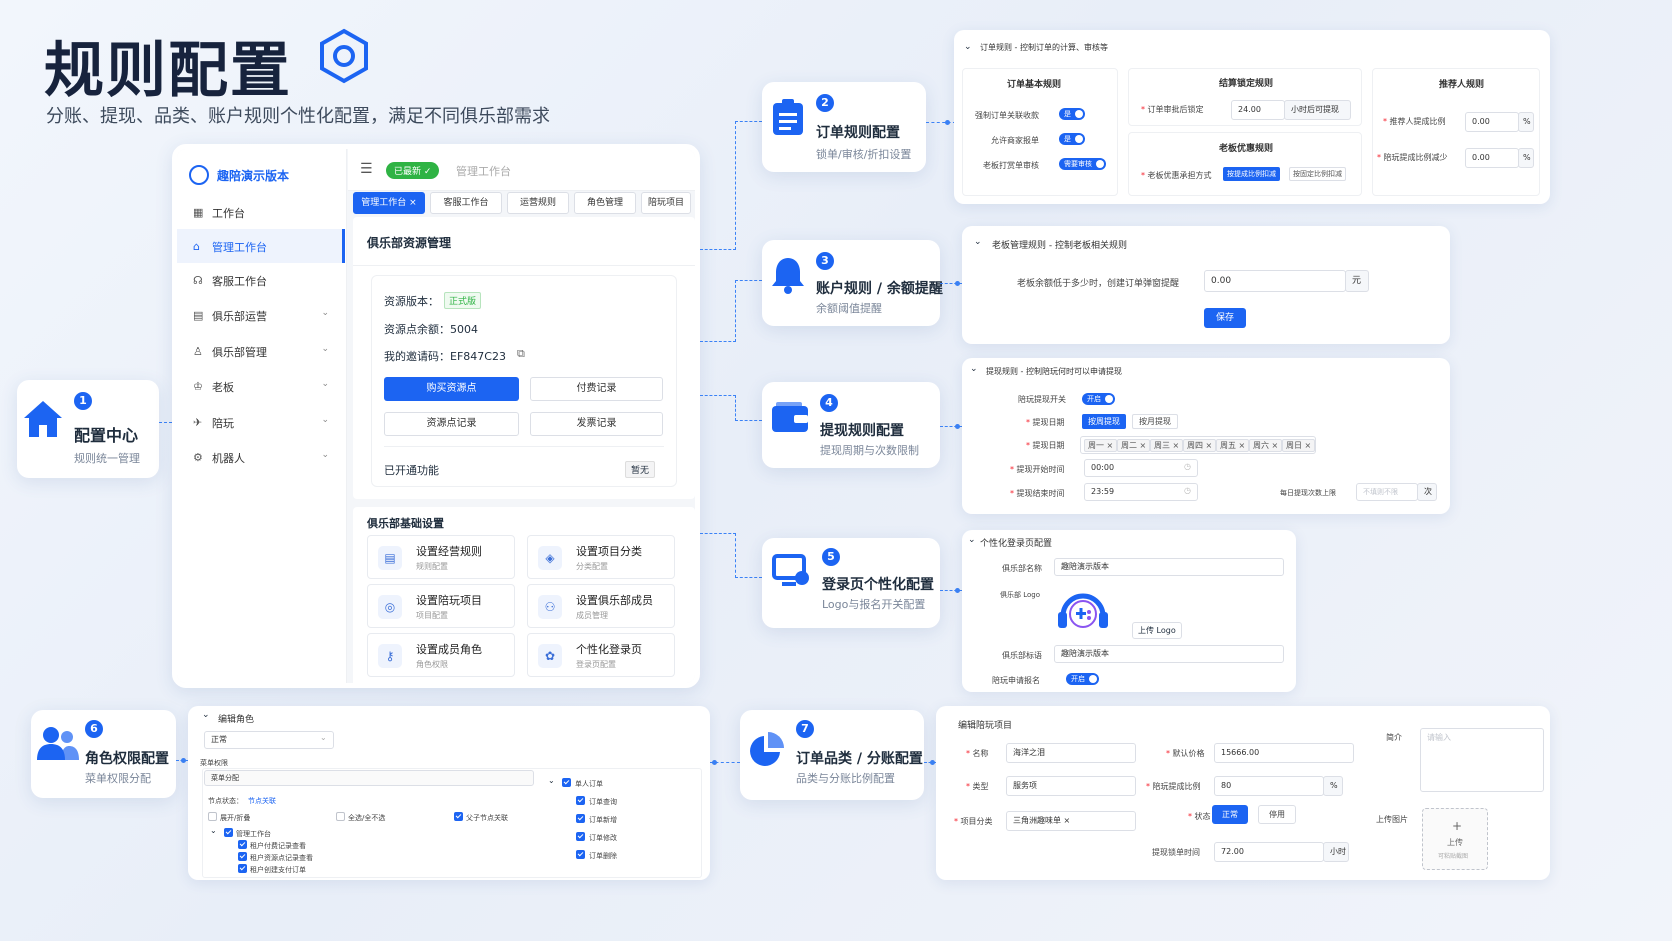 This screenshot has height=941, width=1672. What do you see at coordinates (1277, 814) in the screenshot?
I see `status-disabled-option: 停用` at bounding box center [1277, 814].